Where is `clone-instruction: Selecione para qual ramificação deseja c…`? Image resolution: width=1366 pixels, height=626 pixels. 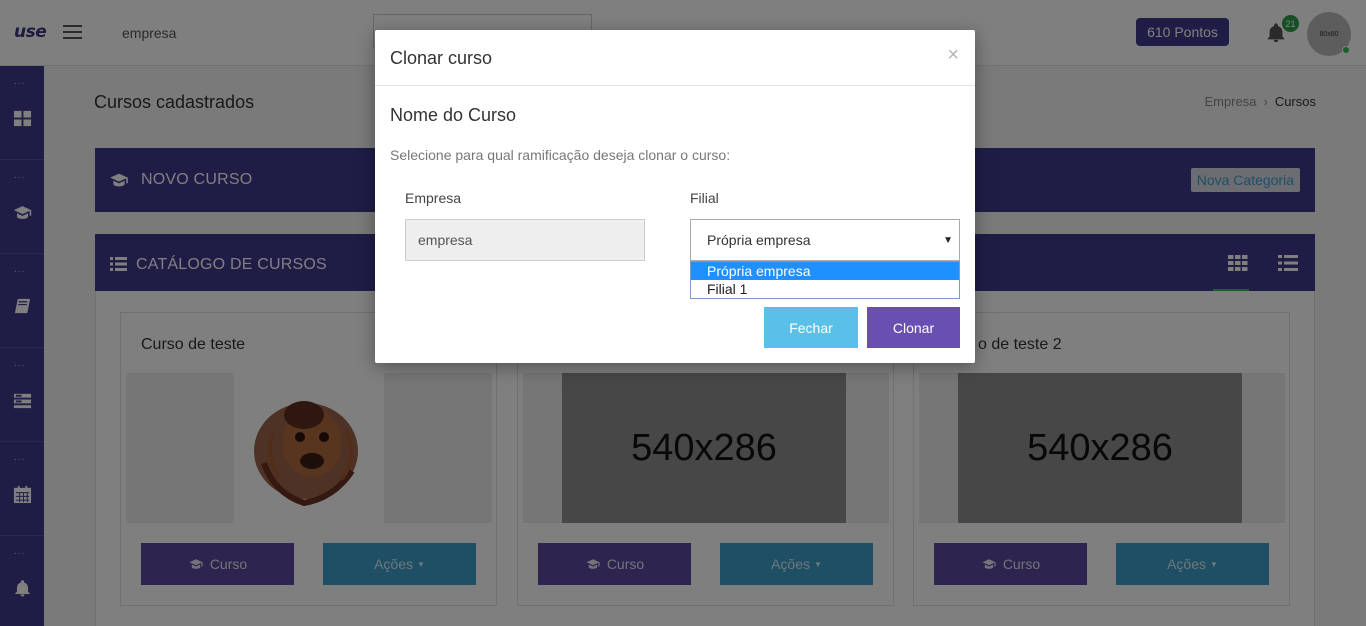 clone-instruction: Selecione para qual ramificação deseja c… is located at coordinates (560, 155).